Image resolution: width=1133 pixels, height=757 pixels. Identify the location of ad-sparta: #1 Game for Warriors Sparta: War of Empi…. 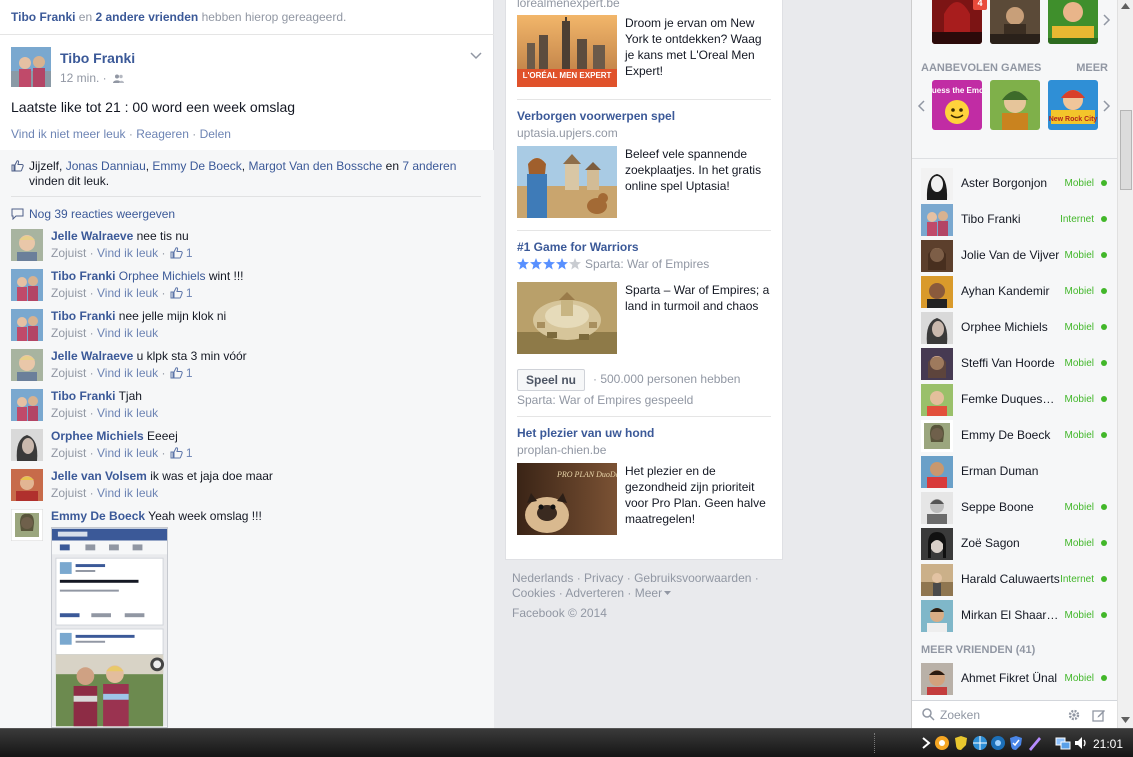
(644, 297).